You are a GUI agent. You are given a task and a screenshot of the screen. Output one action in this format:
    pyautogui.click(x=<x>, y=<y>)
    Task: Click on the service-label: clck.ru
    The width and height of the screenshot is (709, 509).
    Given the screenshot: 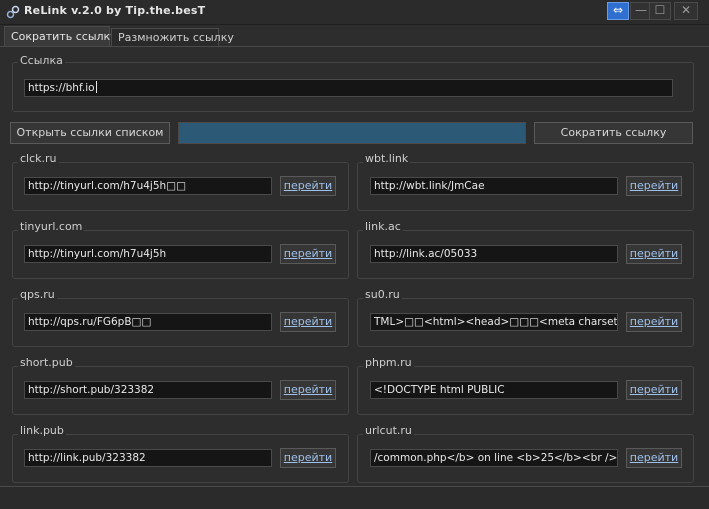 What is the action you would take?
    pyautogui.click(x=38, y=158)
    